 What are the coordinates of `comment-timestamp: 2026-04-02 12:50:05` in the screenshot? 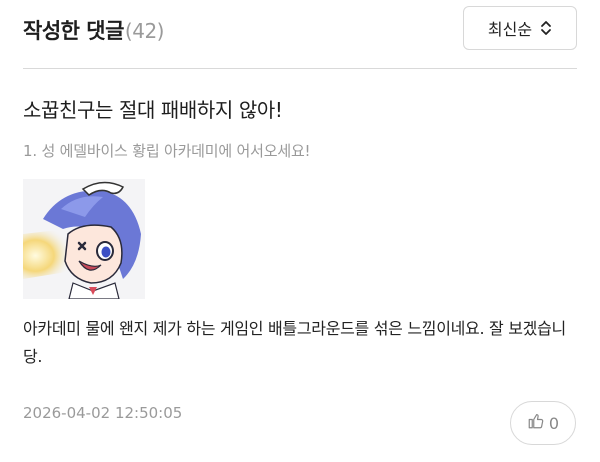 It's located at (103, 413).